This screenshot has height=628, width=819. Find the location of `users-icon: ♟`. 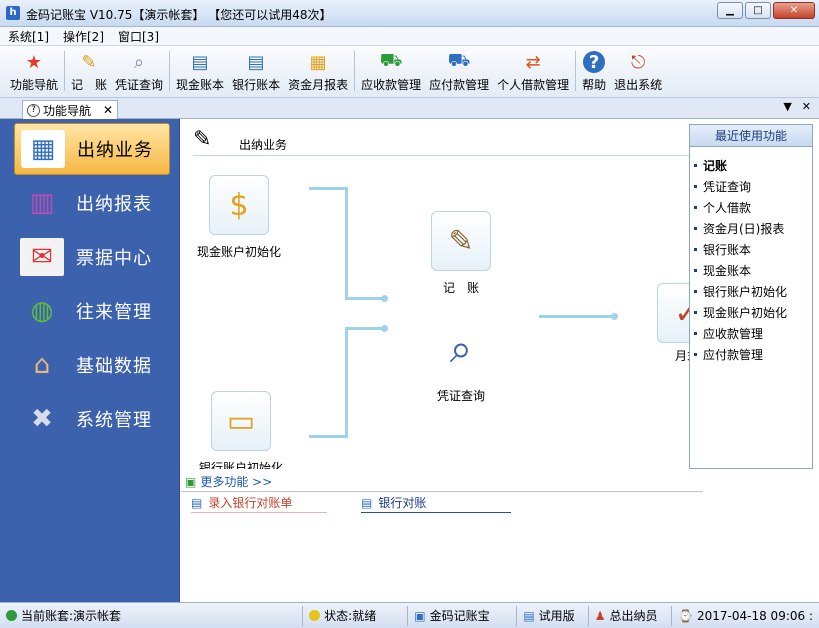

users-icon: ♟ is located at coordinates (600, 615).